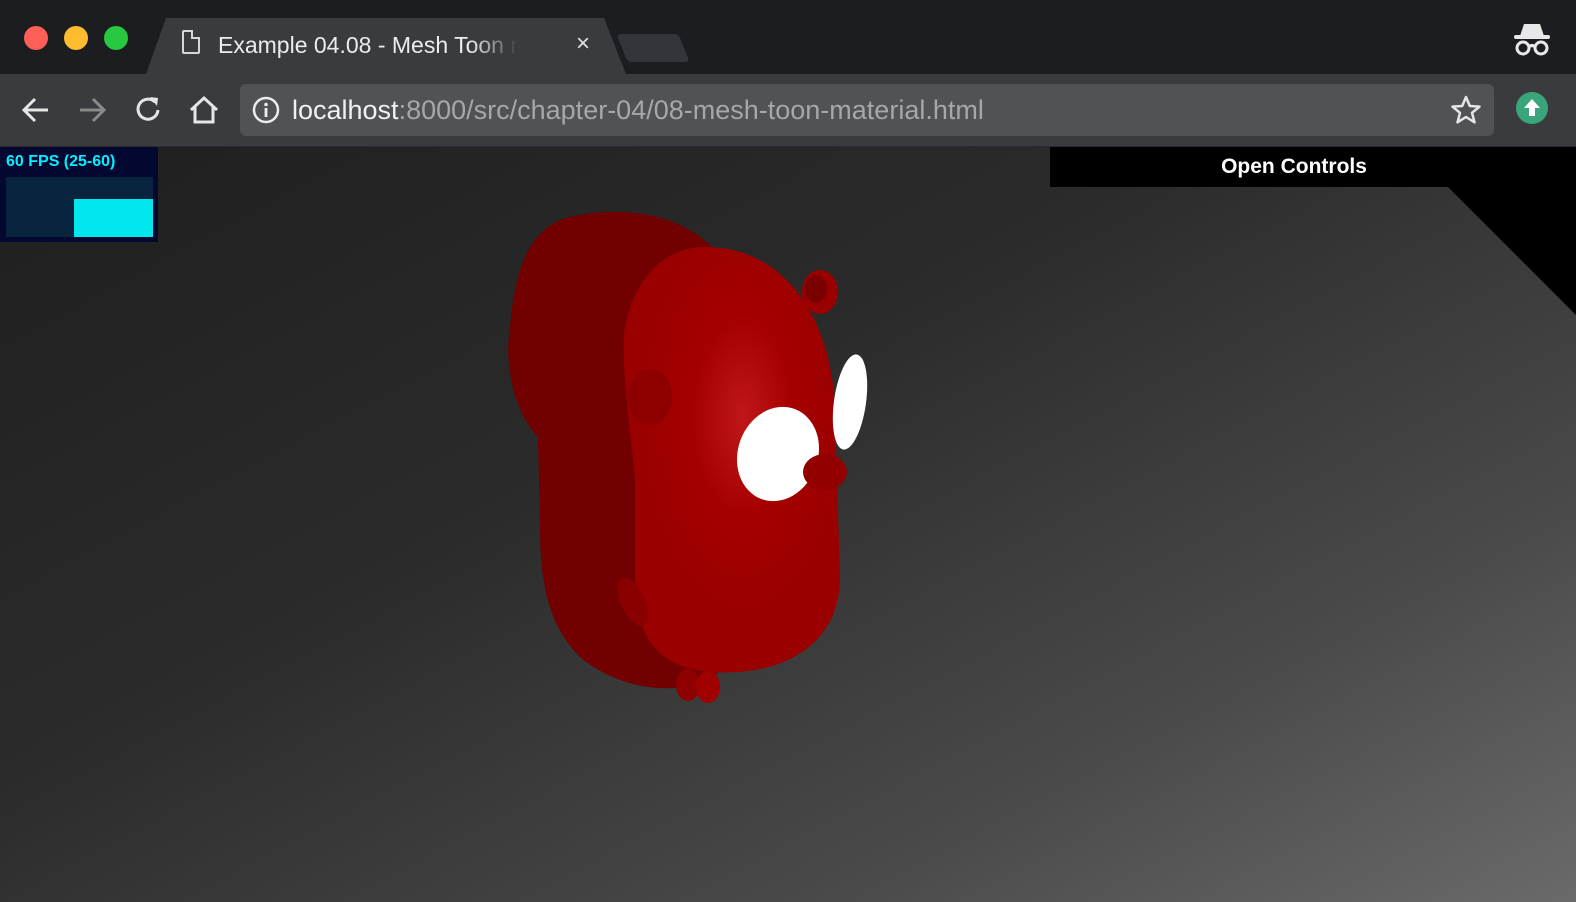 This screenshot has width=1576, height=902. What do you see at coordinates (345, 110) in the screenshot?
I see `url-host: localhost` at bounding box center [345, 110].